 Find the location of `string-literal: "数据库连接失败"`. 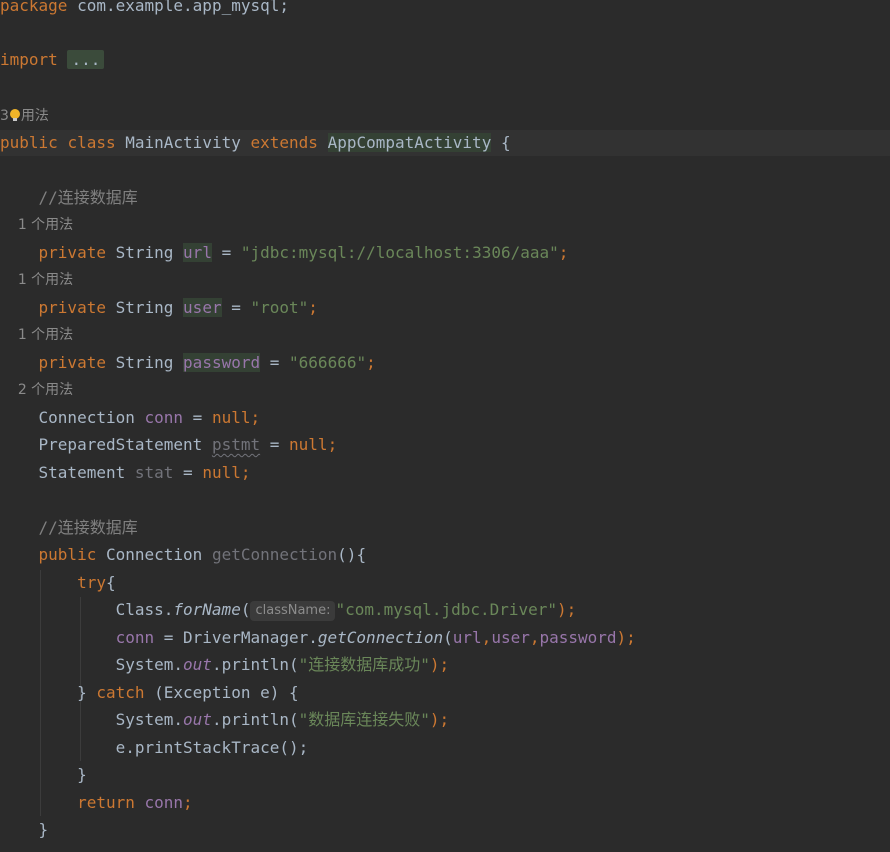

string-literal: "数据库连接失败" is located at coordinates (364, 719).